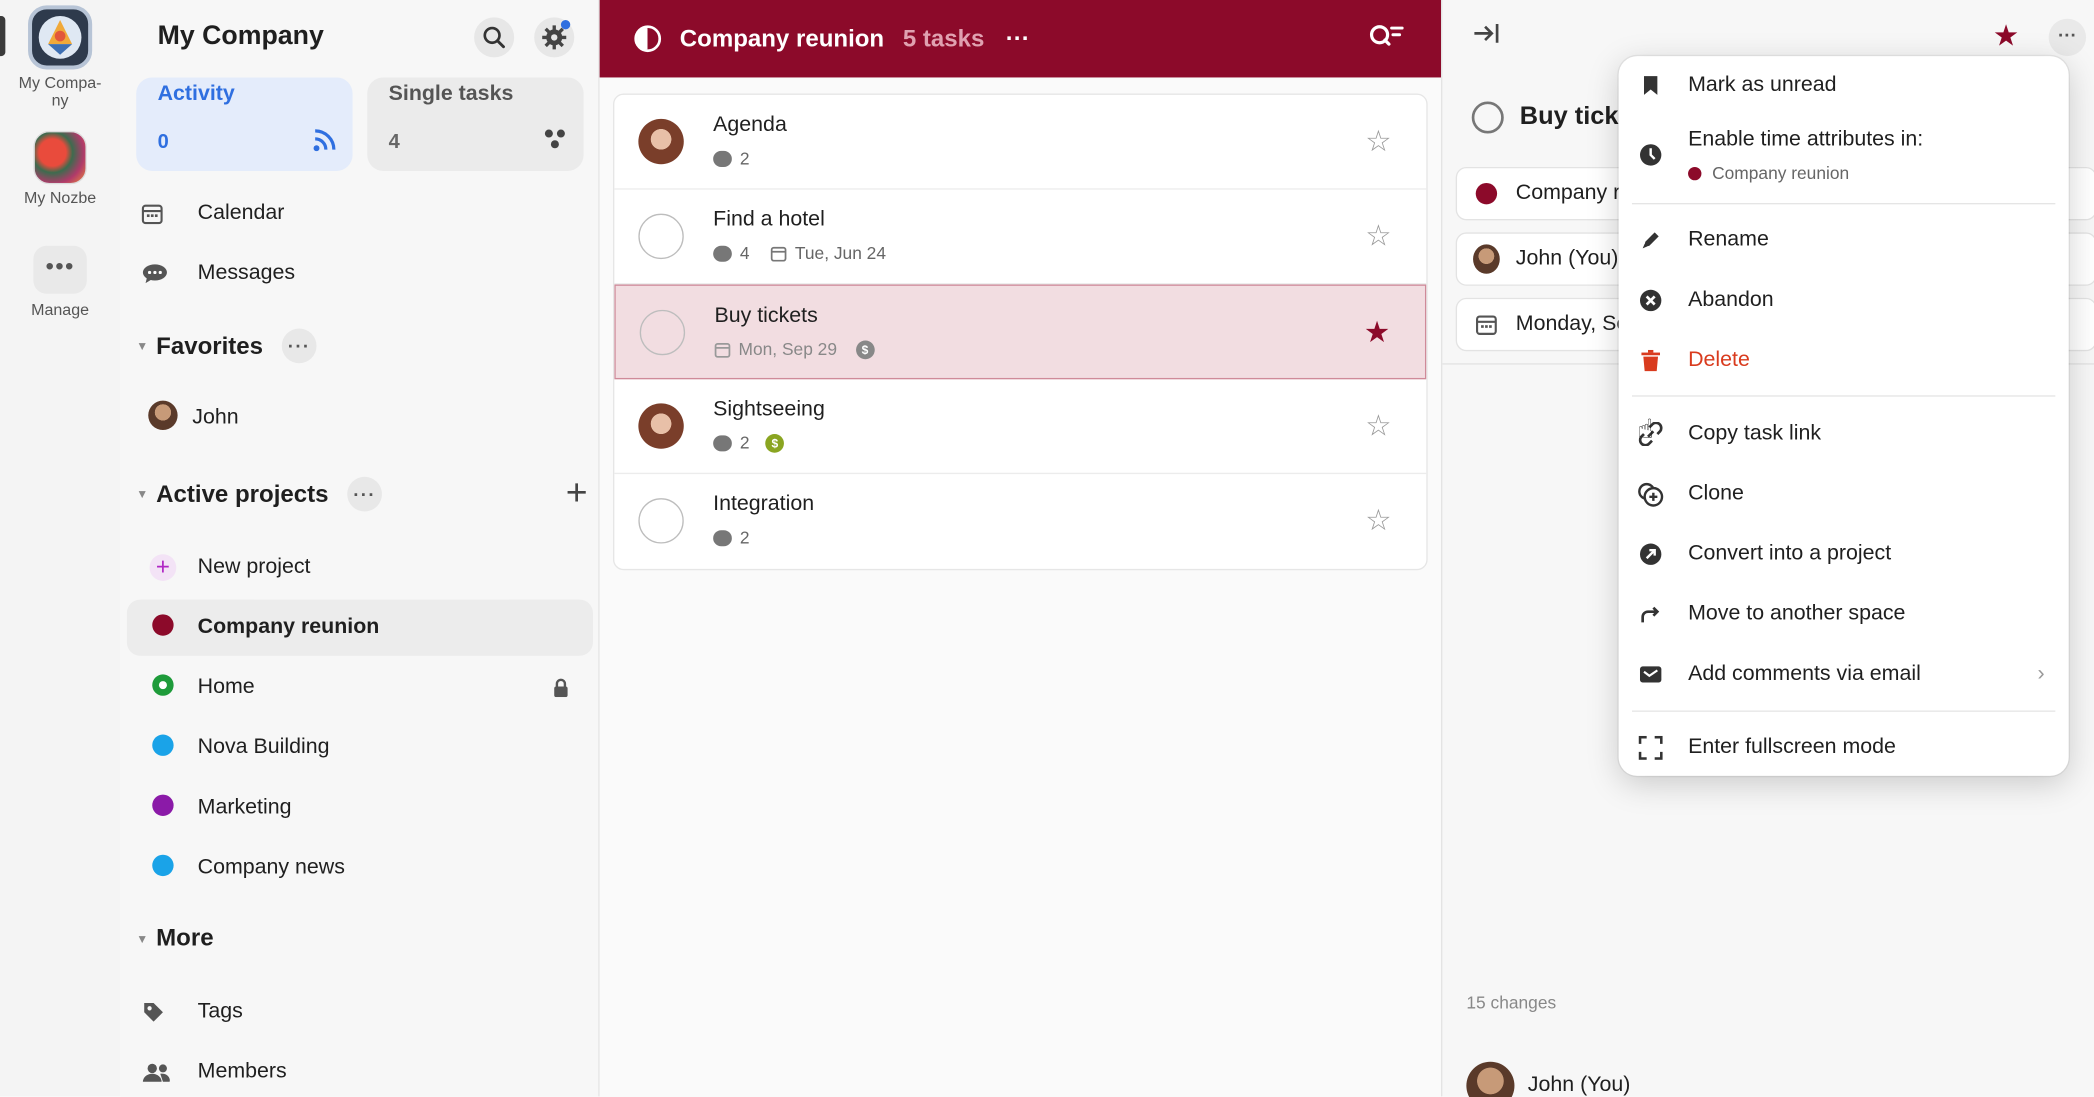 The image size is (2094, 1097). Describe the element at coordinates (226, 346) in the screenshot. I see `favorites-header: ▼ Favorites ···` at that location.